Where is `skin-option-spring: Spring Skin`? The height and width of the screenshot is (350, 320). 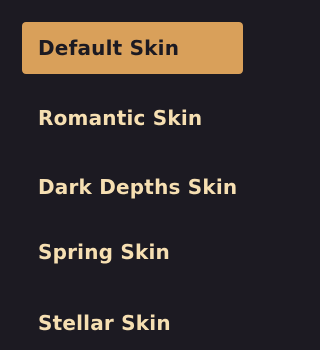 skin-option-spring: Spring Skin is located at coordinates (96, 252).